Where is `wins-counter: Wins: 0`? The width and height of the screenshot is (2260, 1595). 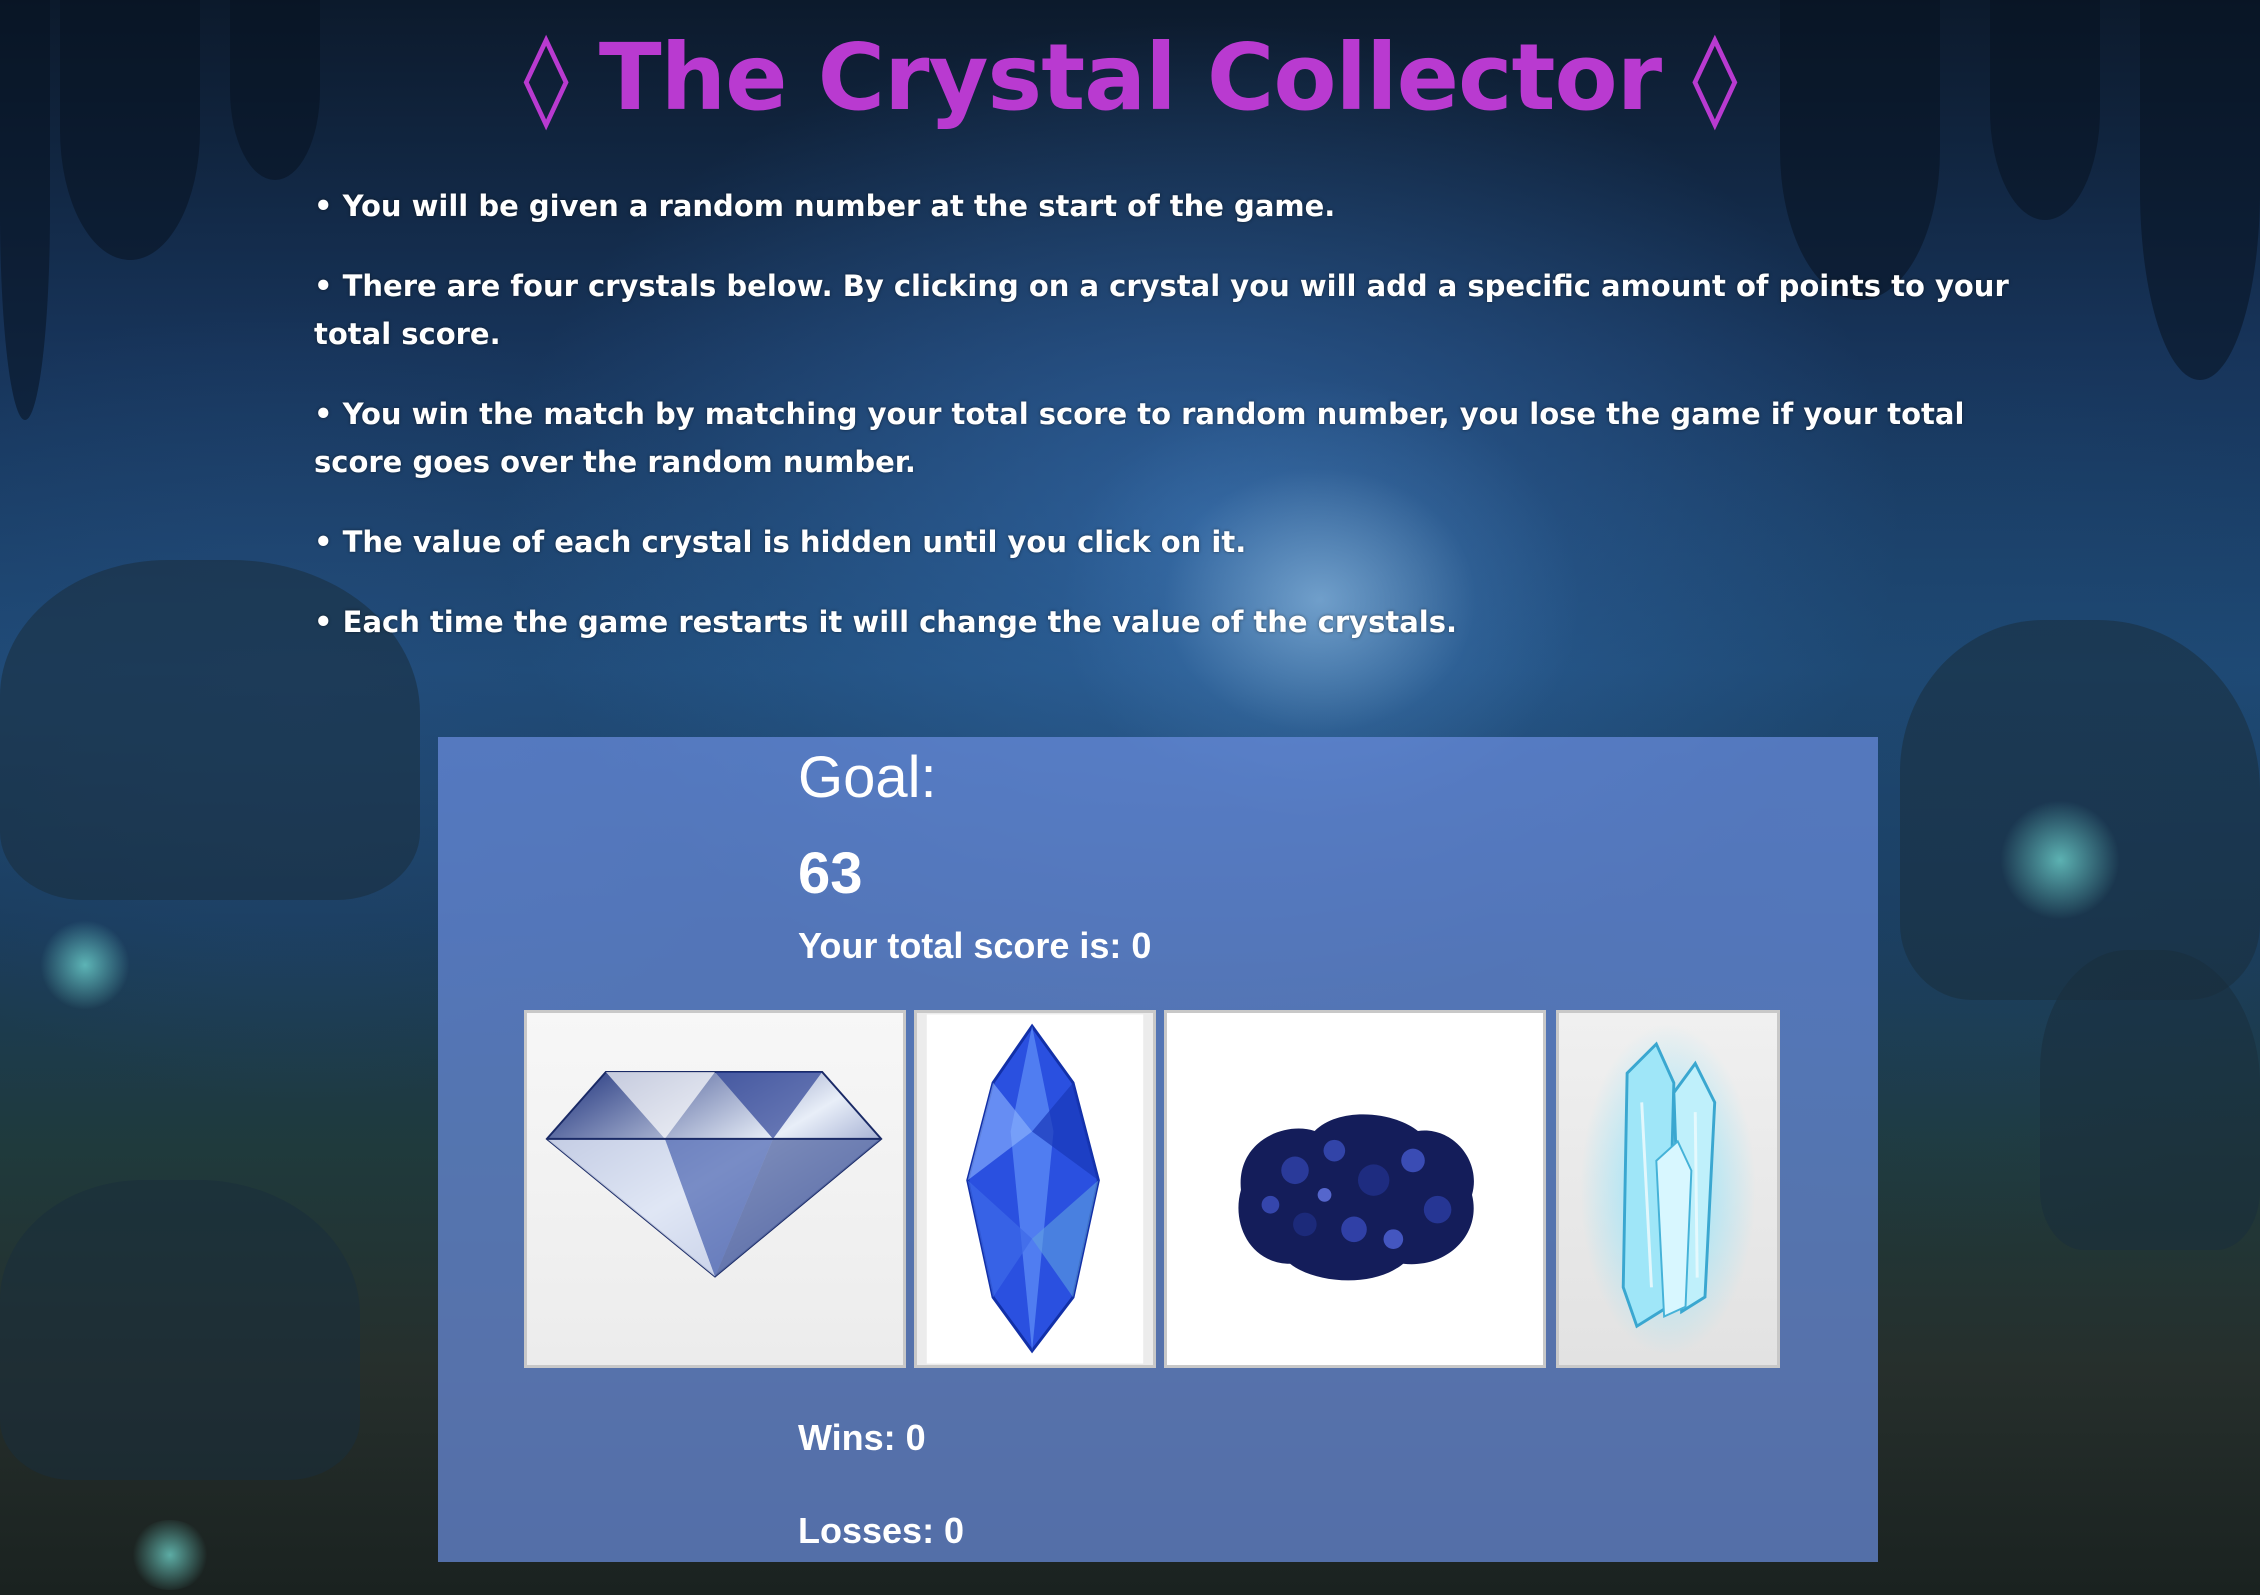
wins-counter: Wins: 0 is located at coordinates (862, 1437).